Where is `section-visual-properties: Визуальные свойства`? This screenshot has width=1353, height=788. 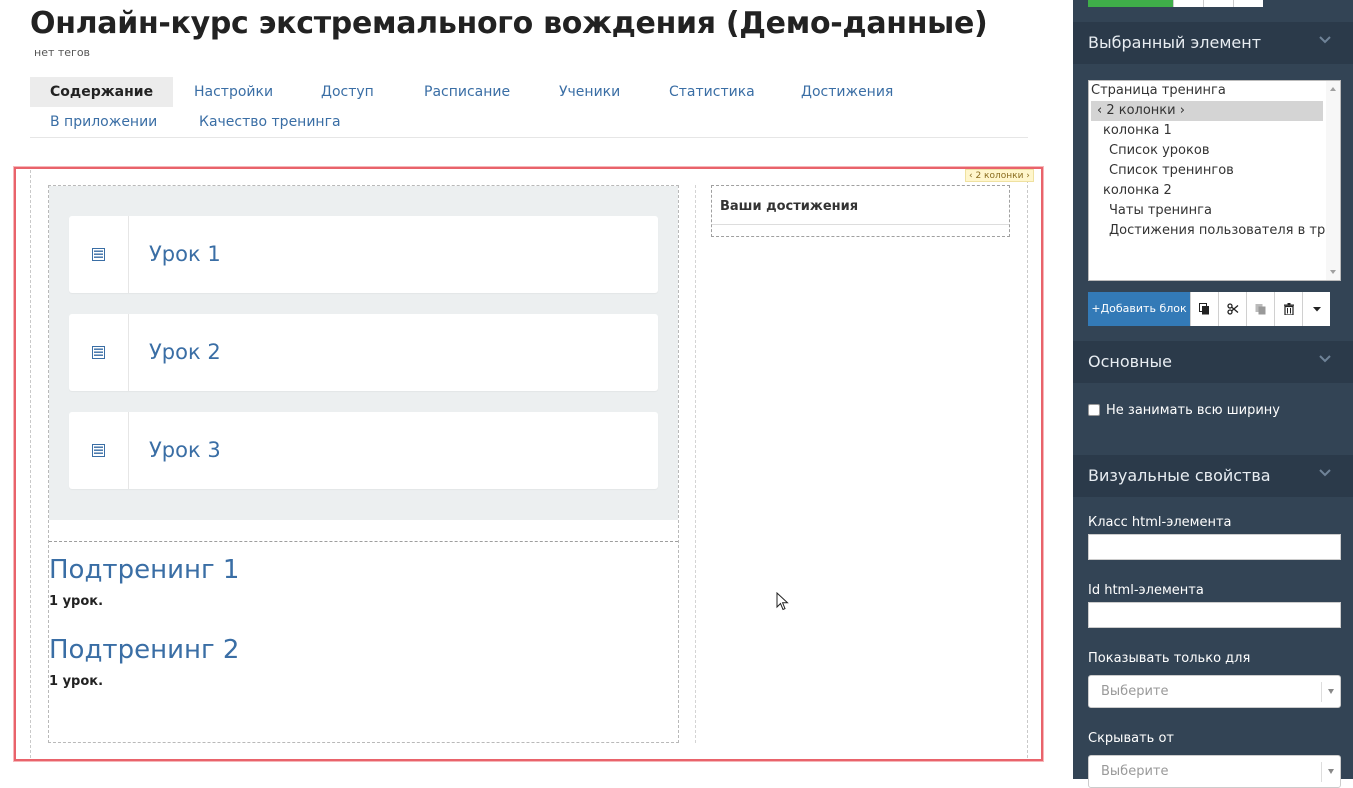
section-visual-properties: Визуальные свойства is located at coordinates (1213, 476).